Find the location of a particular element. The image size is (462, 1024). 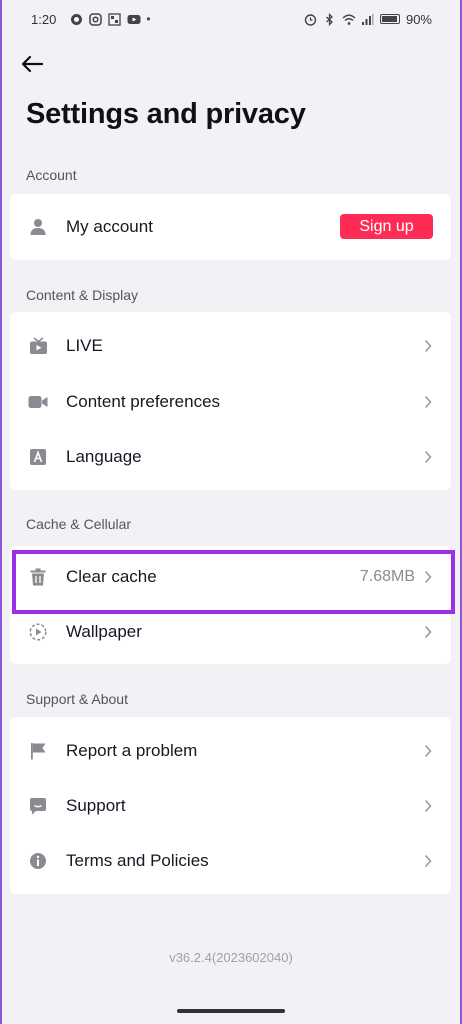

account-card: My account Sign up is located at coordinates (230, 227).